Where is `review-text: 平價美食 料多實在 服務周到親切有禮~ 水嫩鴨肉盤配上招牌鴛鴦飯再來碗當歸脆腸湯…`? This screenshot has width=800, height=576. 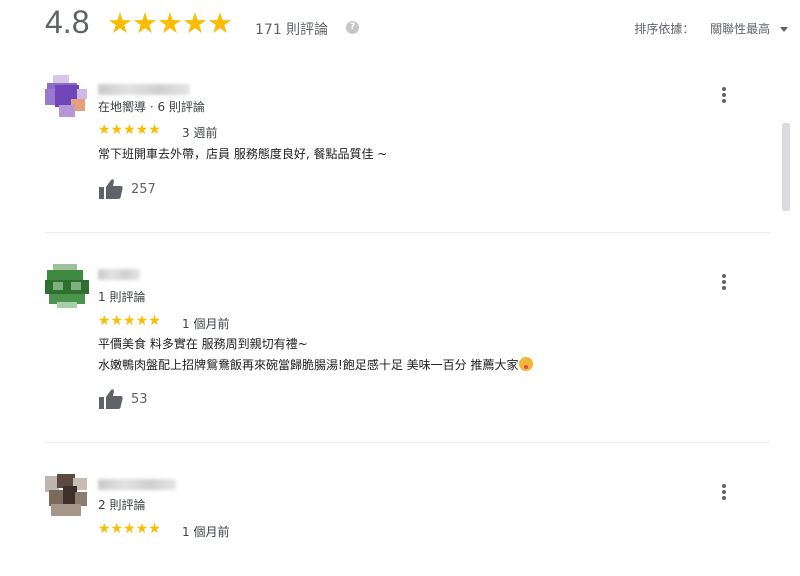 review-text: 平價美食 料多實在 服務周到親切有禮~ 水嫩鴨肉盤配上招牌鴛鴦飯再來碗當歸脆腸湯… is located at coordinates (316, 355).